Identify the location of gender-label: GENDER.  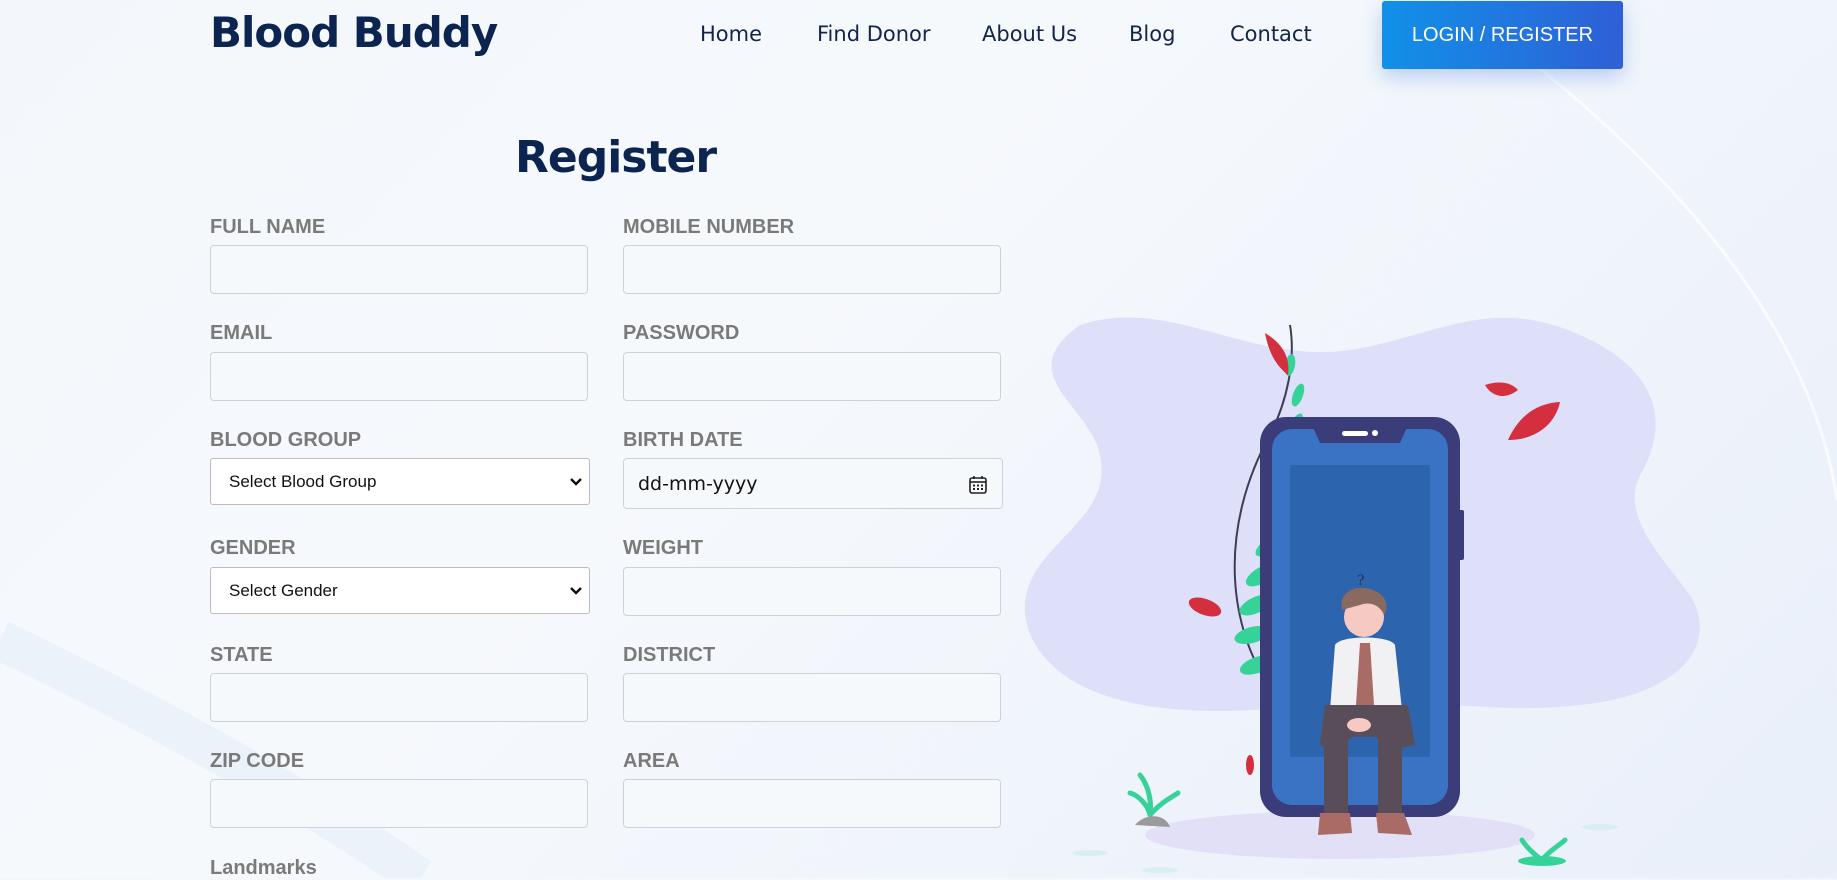
(253, 548).